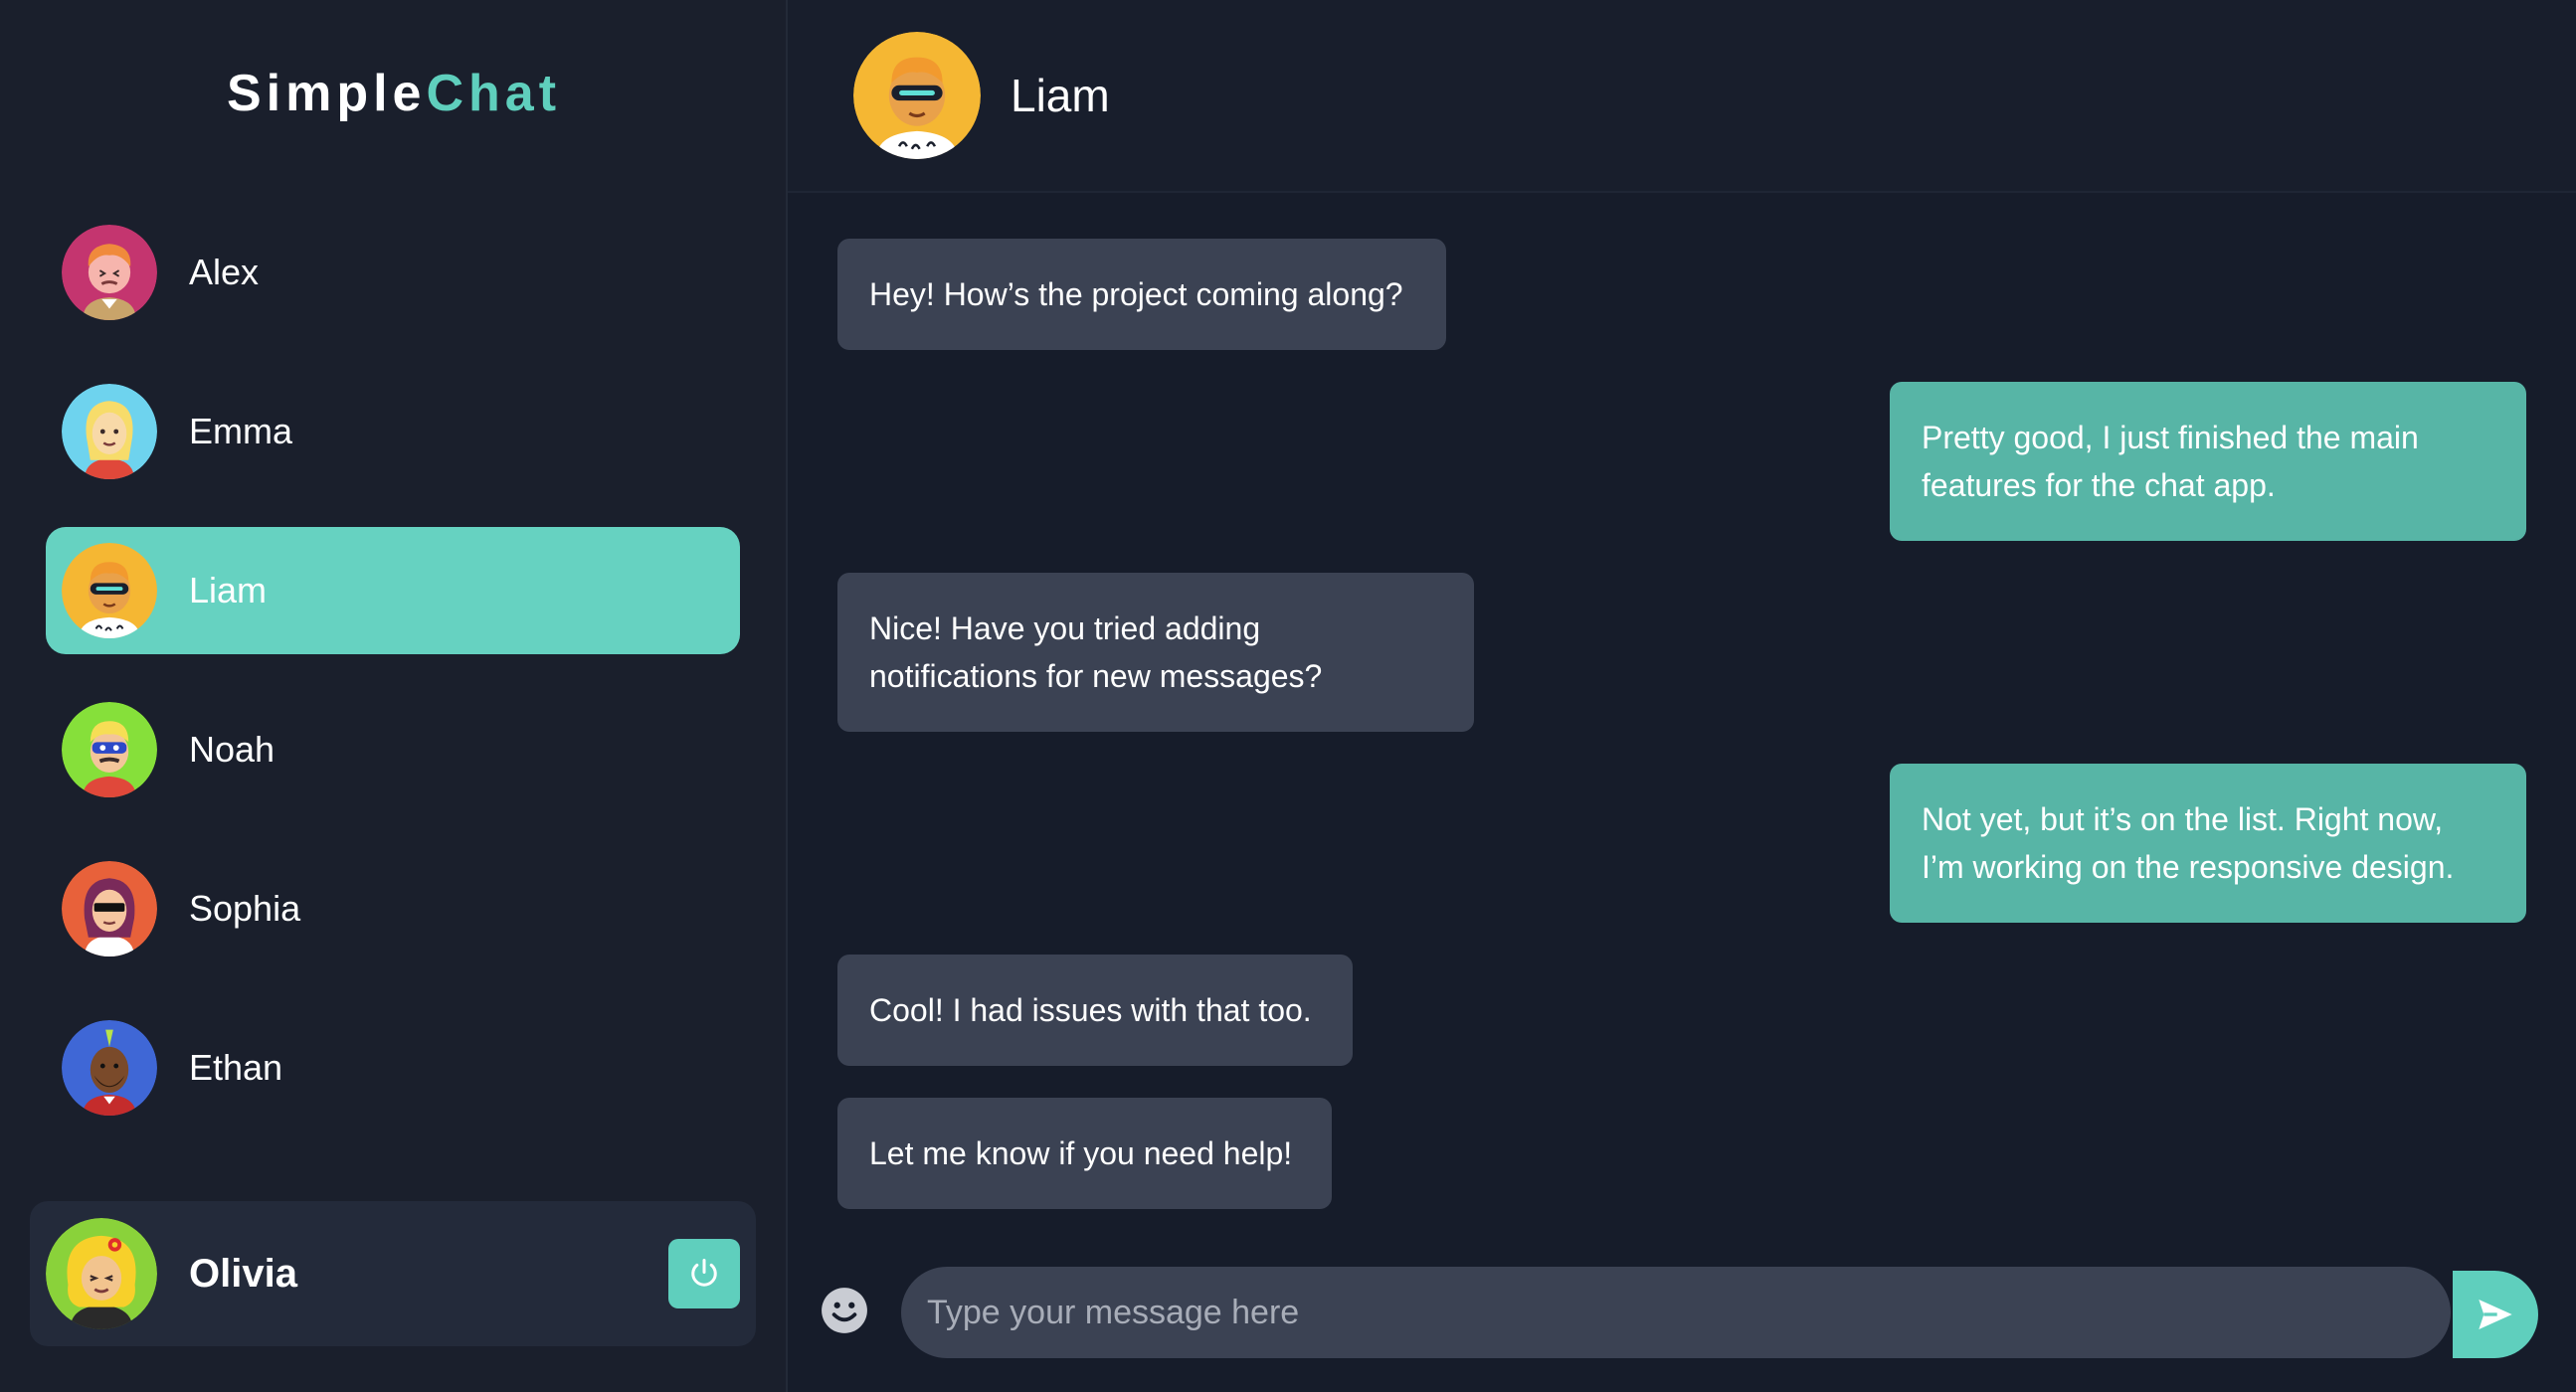 This screenshot has height=1392, width=2576. Describe the element at coordinates (393, 750) in the screenshot. I see `contact-item-noah: Noah` at that location.